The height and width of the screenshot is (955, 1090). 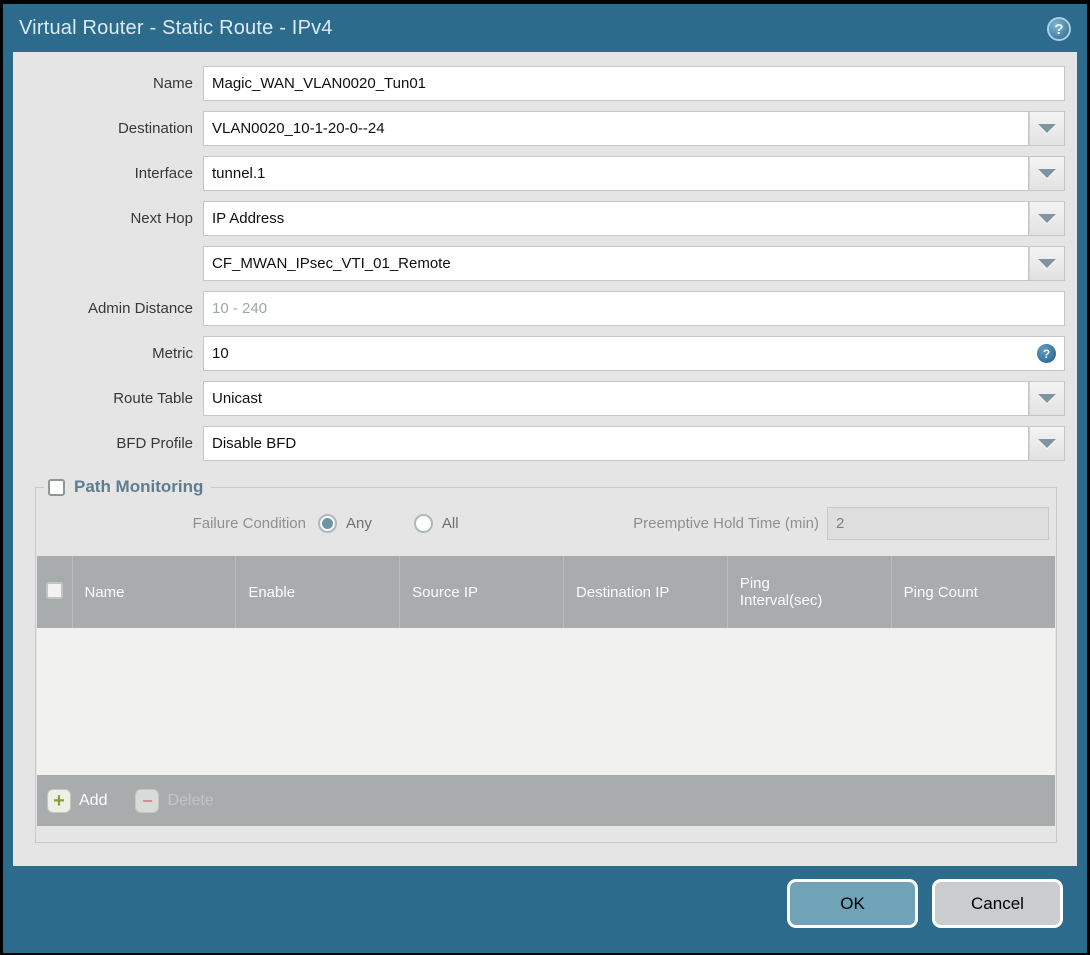 What do you see at coordinates (93, 800) in the screenshot?
I see `add-button-label: Add` at bounding box center [93, 800].